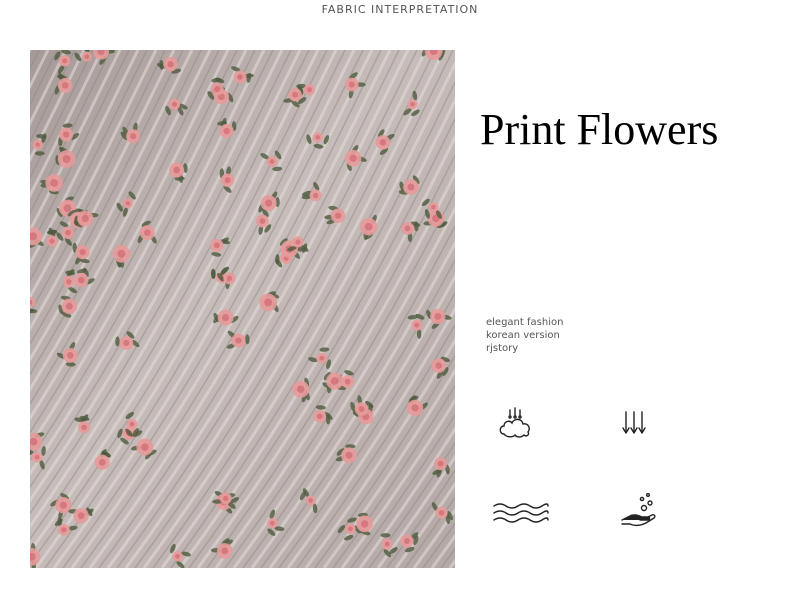 The width and height of the screenshot is (800, 593). I want to click on section-header: FABRIC INTERPRETATION, so click(400, 9).